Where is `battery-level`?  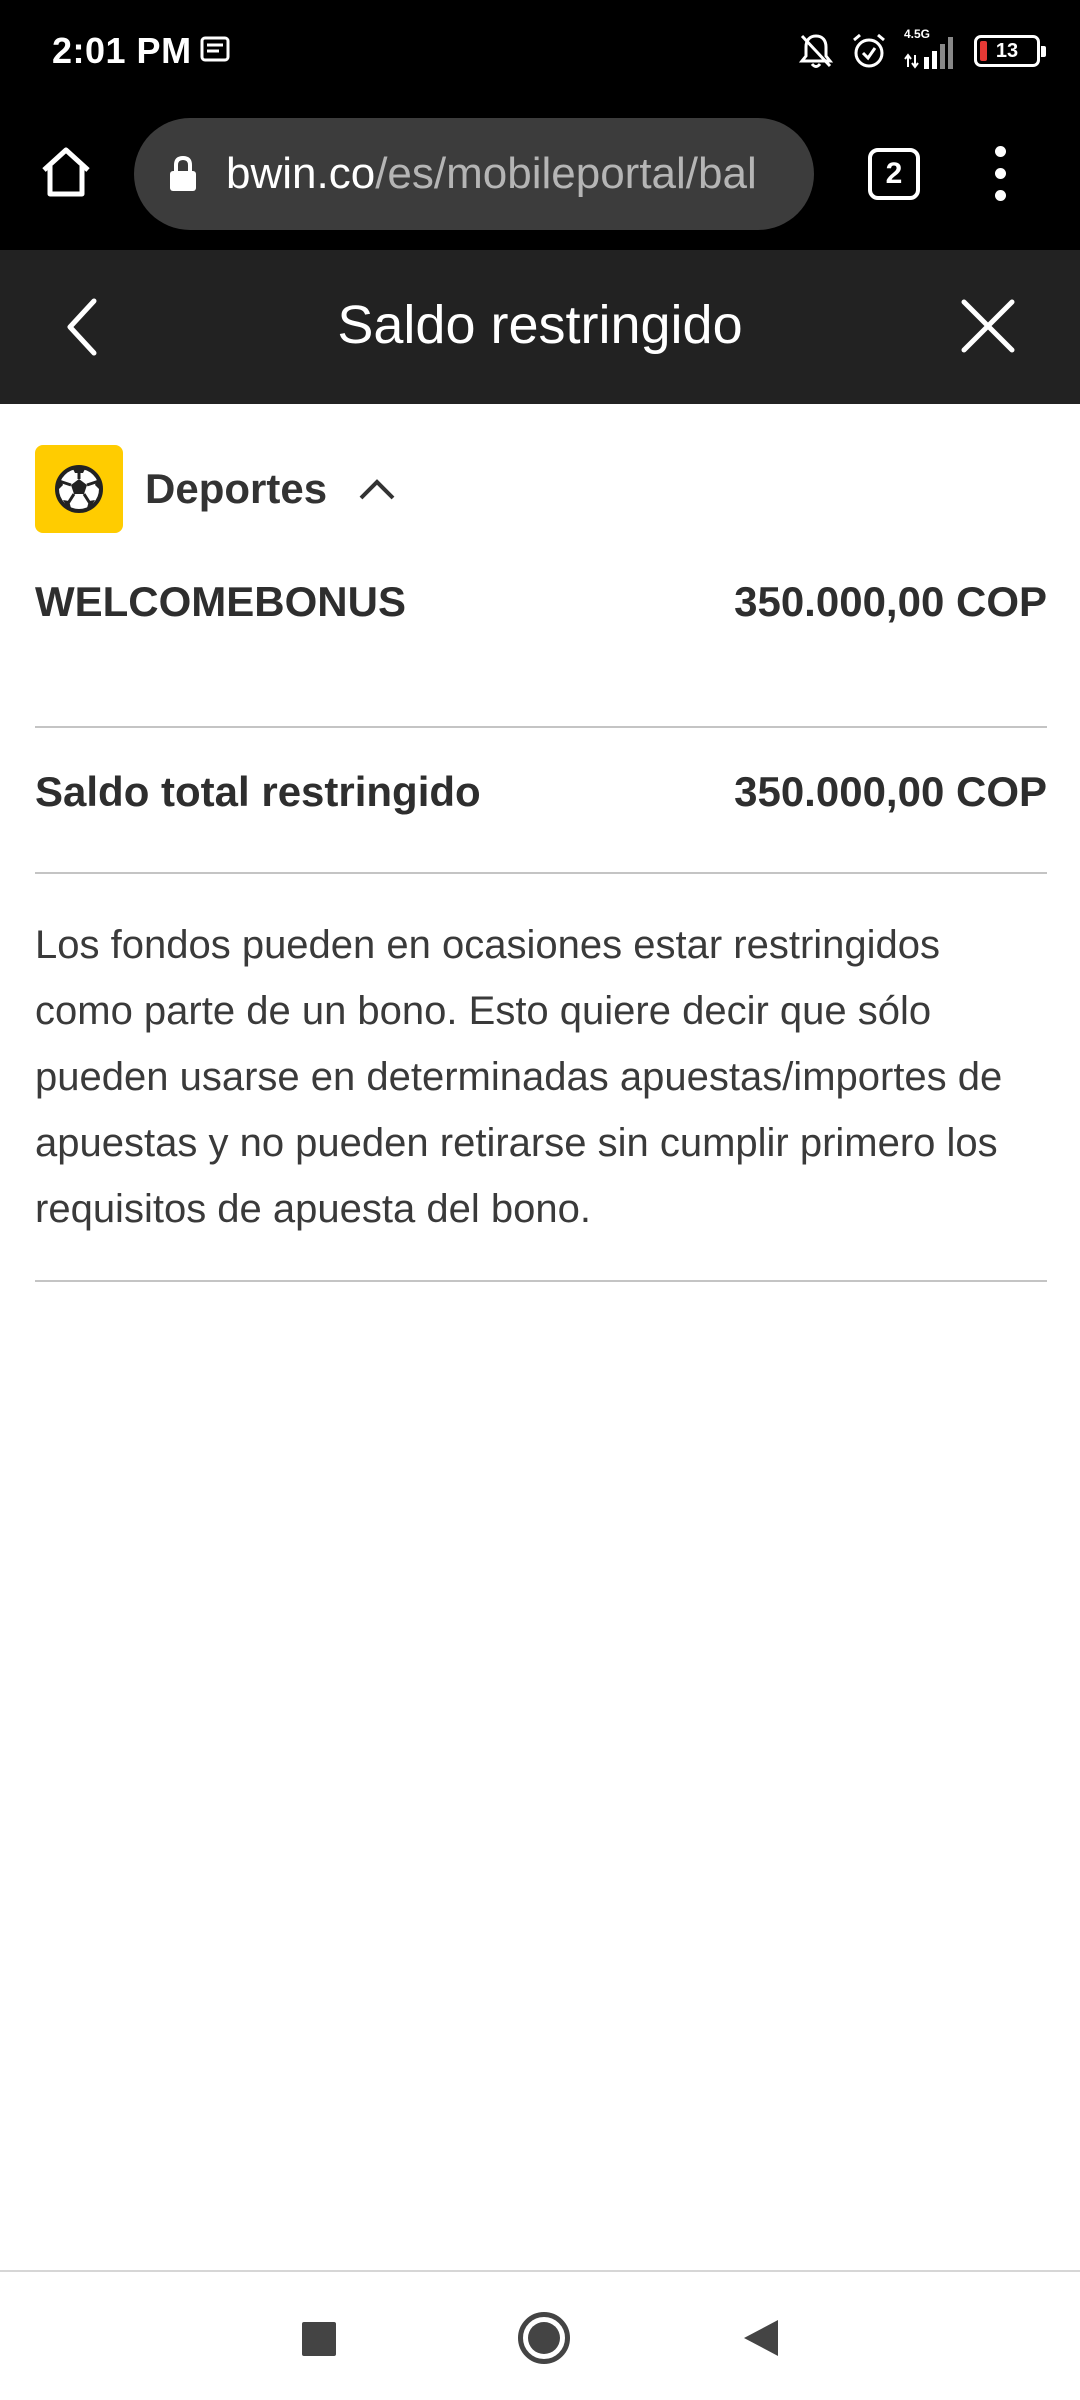
battery-level is located at coordinates (983, 51).